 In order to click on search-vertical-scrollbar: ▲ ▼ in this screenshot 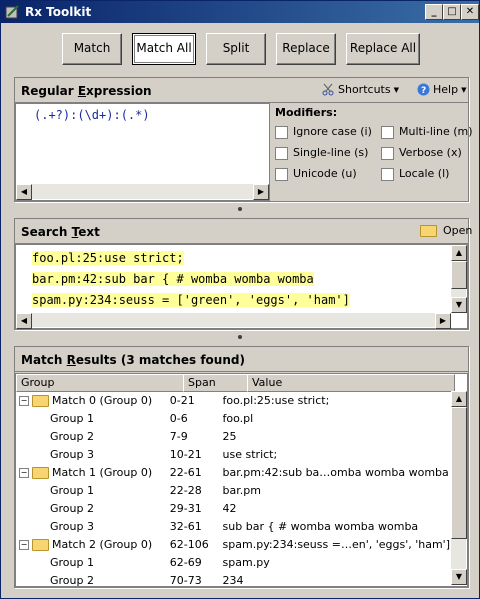, I will do `click(459, 279)`.